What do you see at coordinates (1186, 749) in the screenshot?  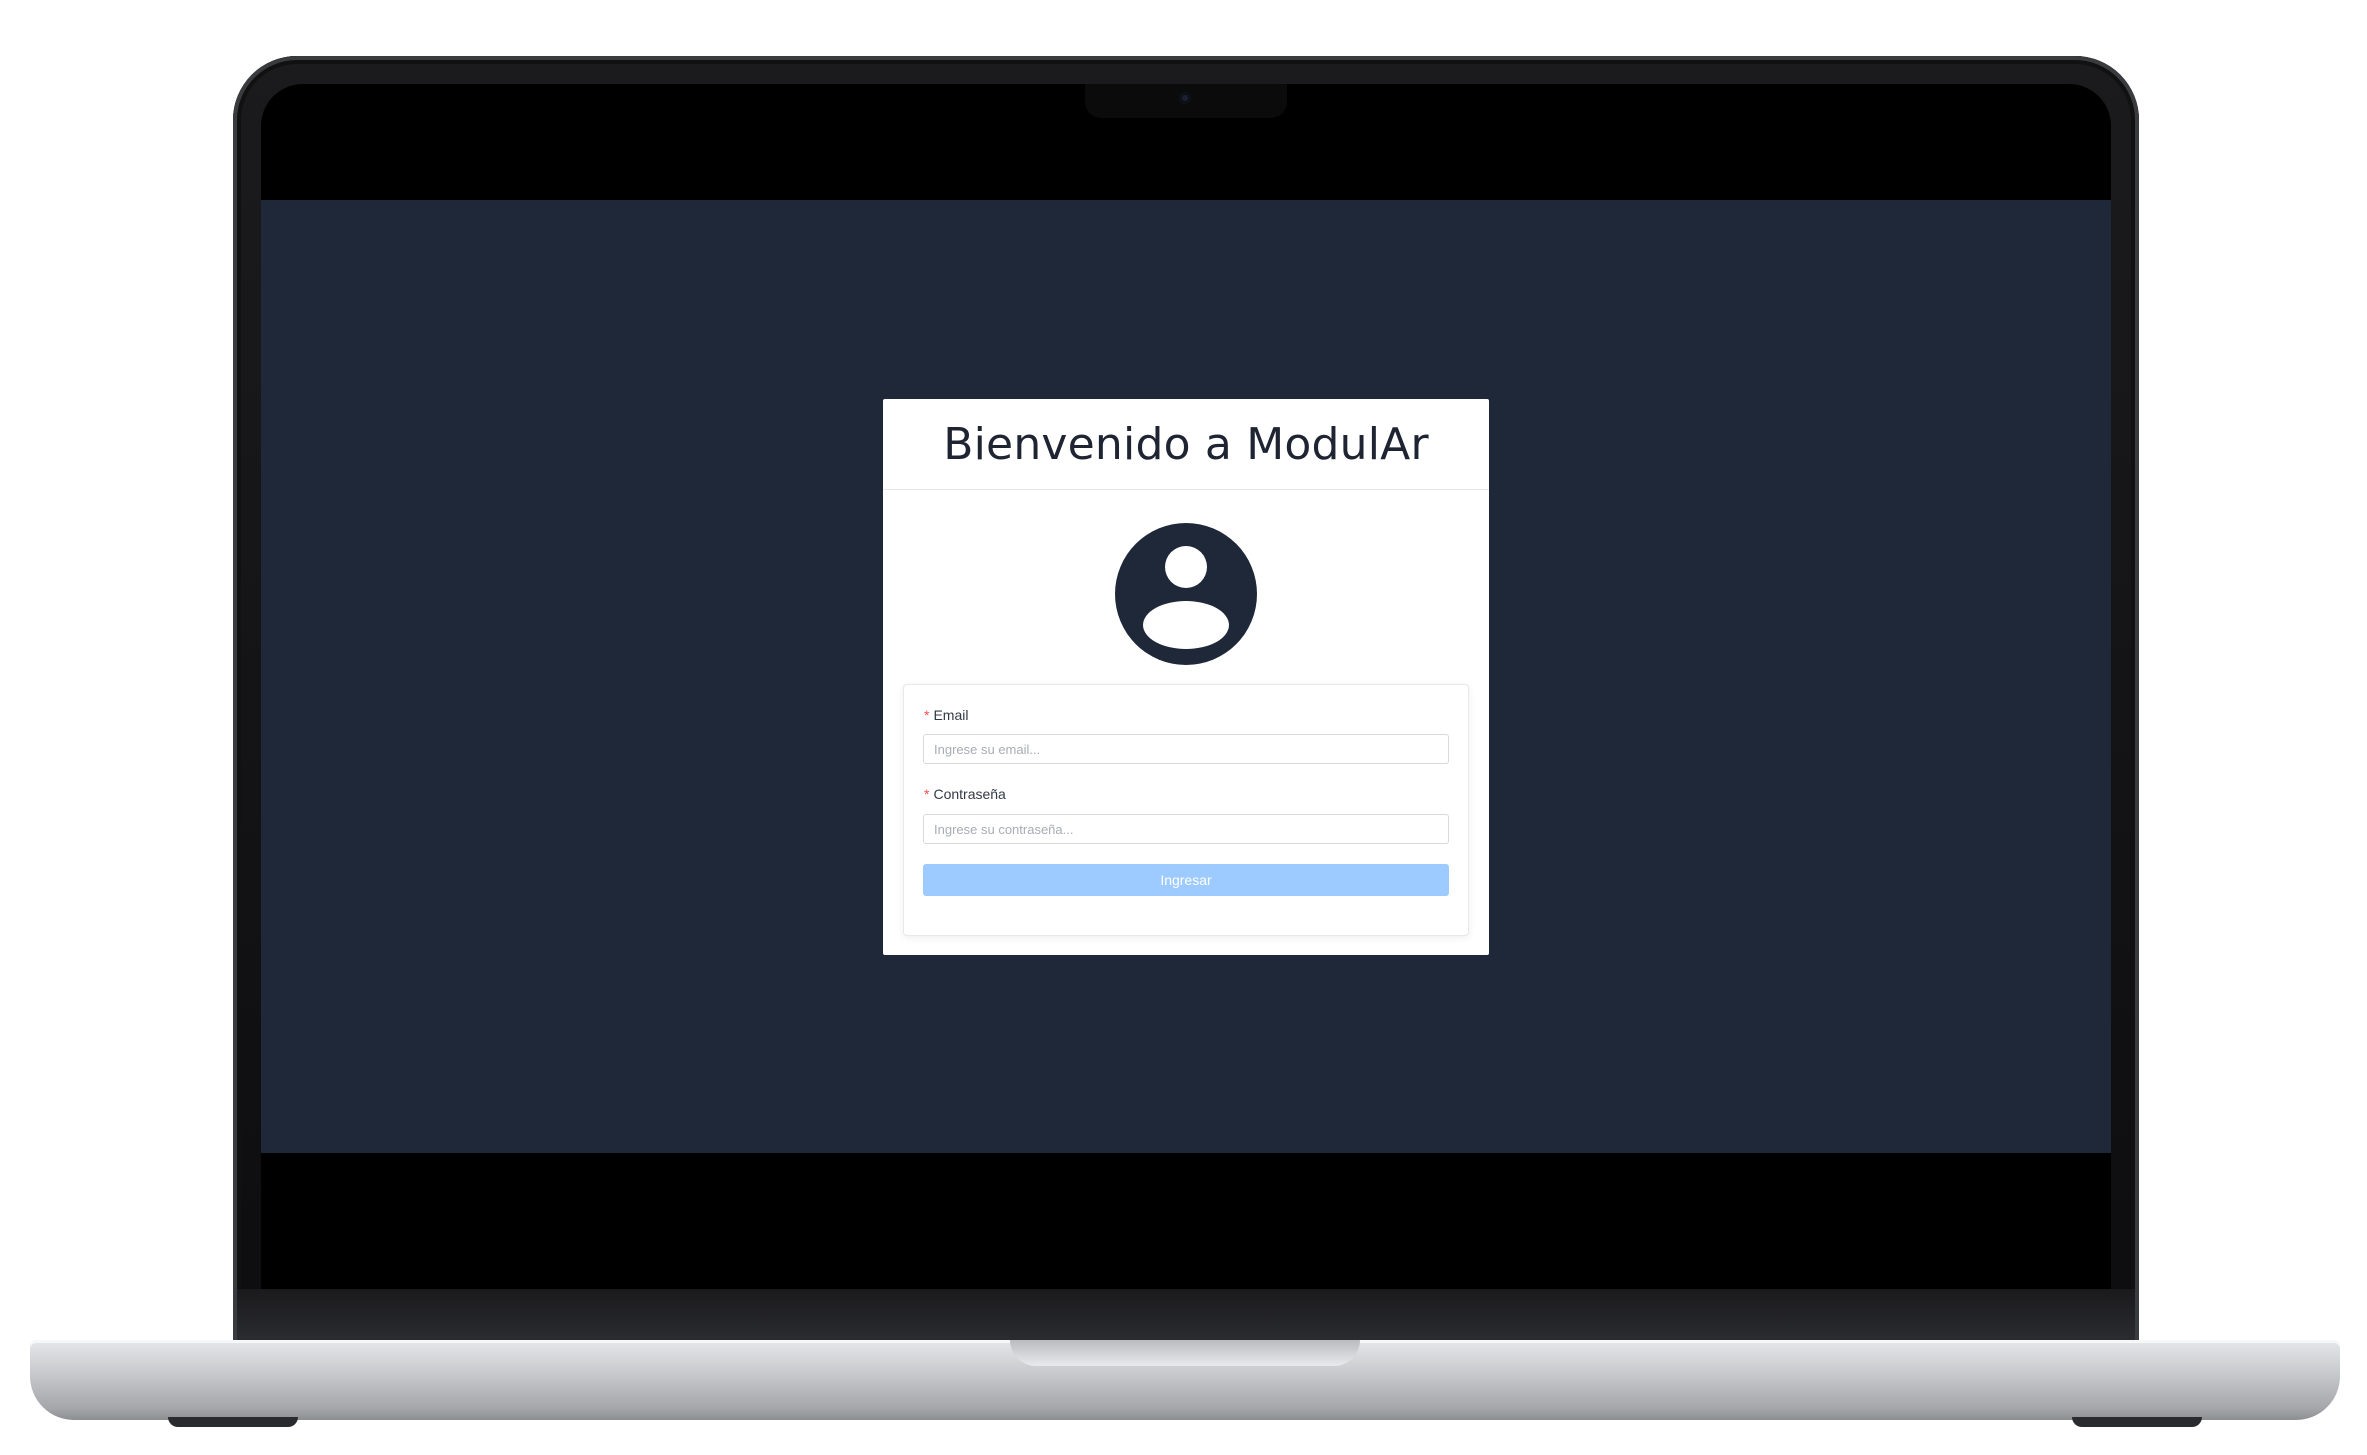 I see `email-field` at bounding box center [1186, 749].